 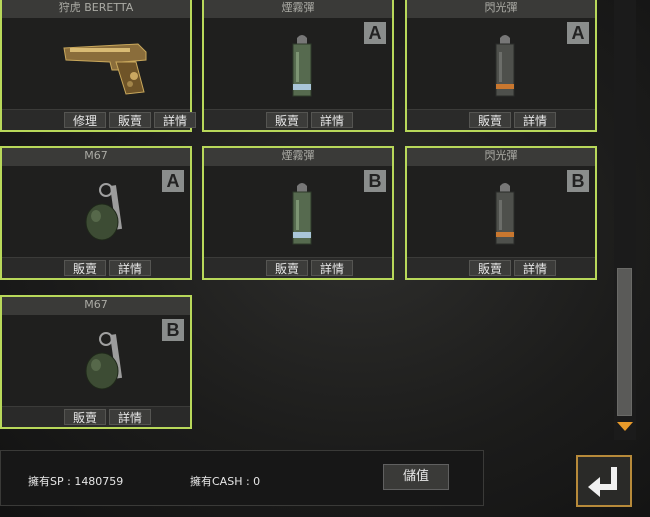 I want to click on return-arrow-icon, so click(x=602, y=482).